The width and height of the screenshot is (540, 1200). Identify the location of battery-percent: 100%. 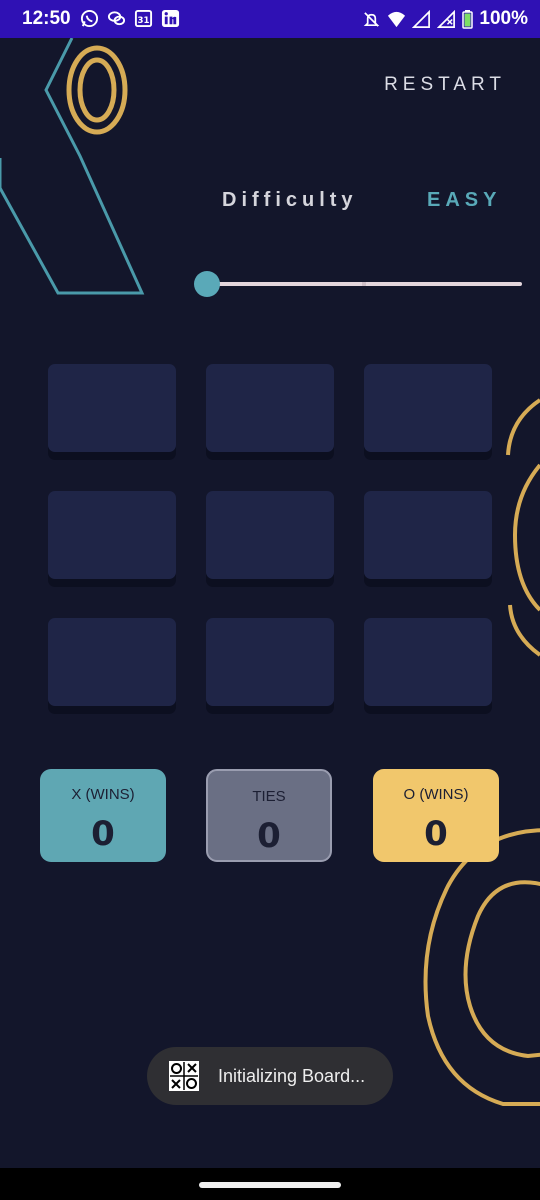
(503, 18).